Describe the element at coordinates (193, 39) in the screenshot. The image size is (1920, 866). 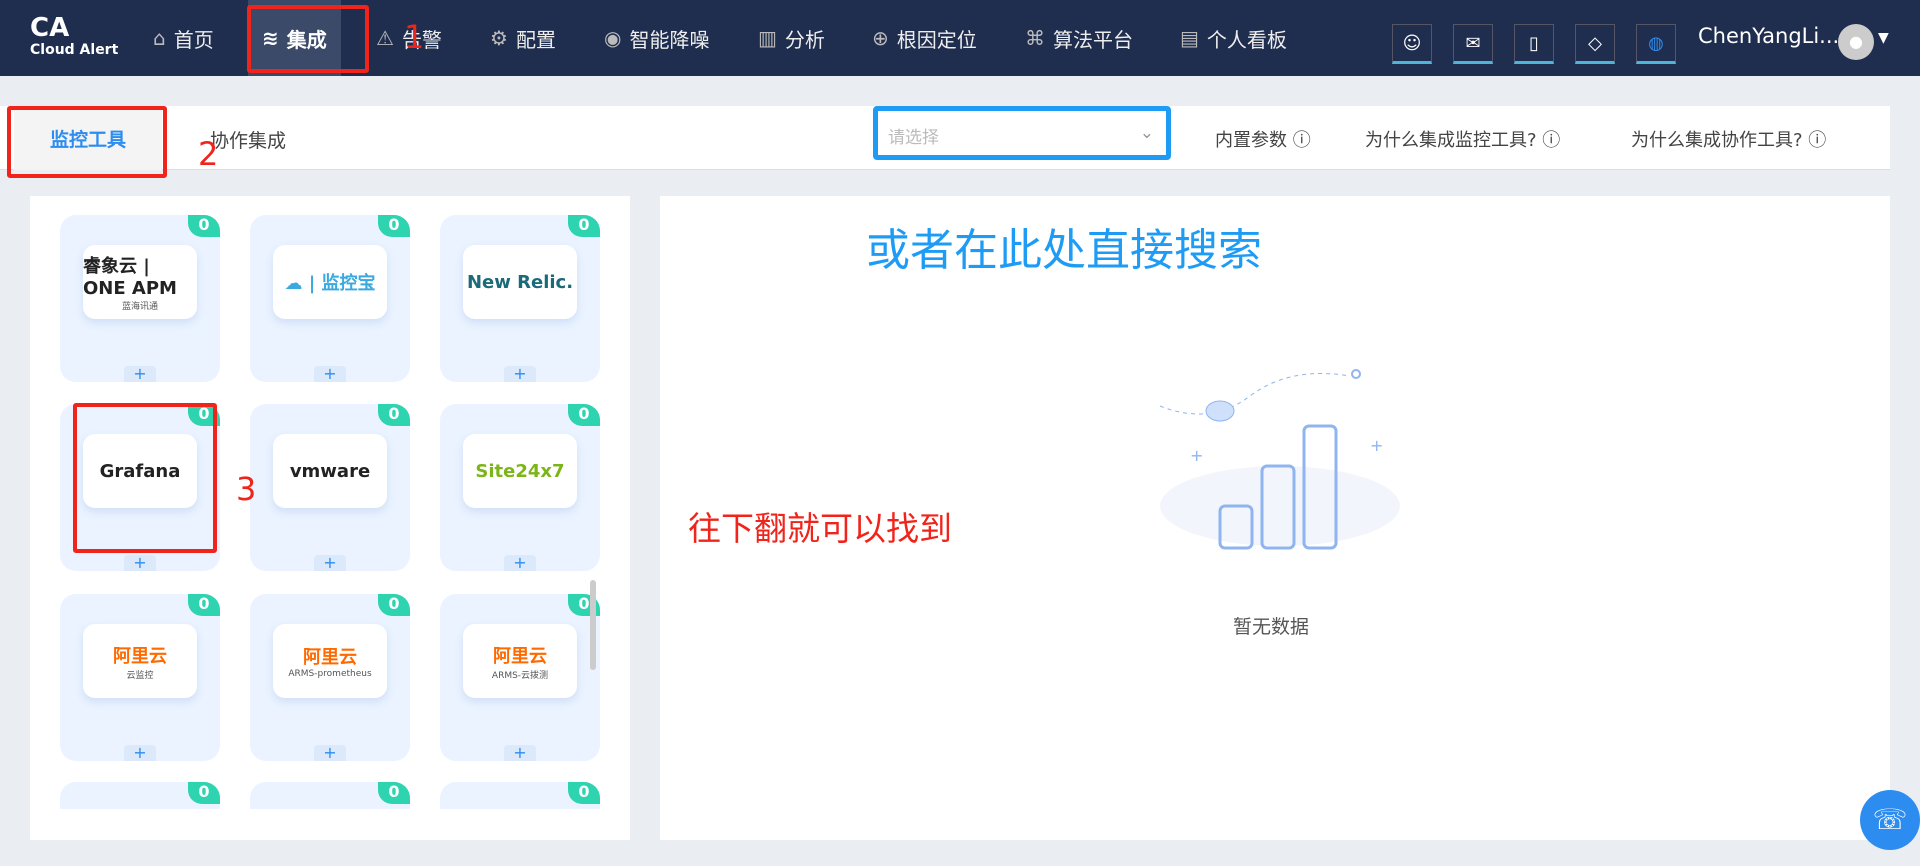
I see `nav-label: 首页` at that location.